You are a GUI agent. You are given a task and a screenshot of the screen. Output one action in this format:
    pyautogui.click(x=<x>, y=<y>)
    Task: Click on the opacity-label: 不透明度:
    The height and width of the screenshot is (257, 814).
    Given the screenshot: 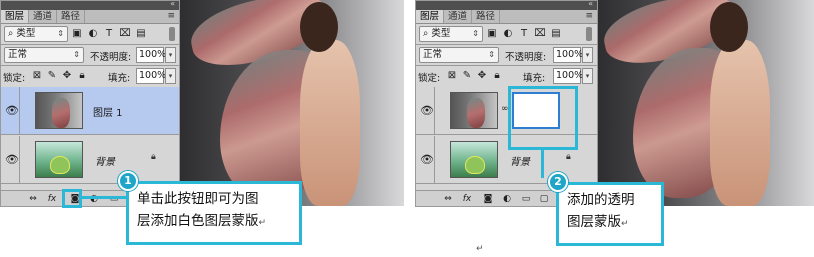 What is the action you would take?
    pyautogui.click(x=526, y=57)
    